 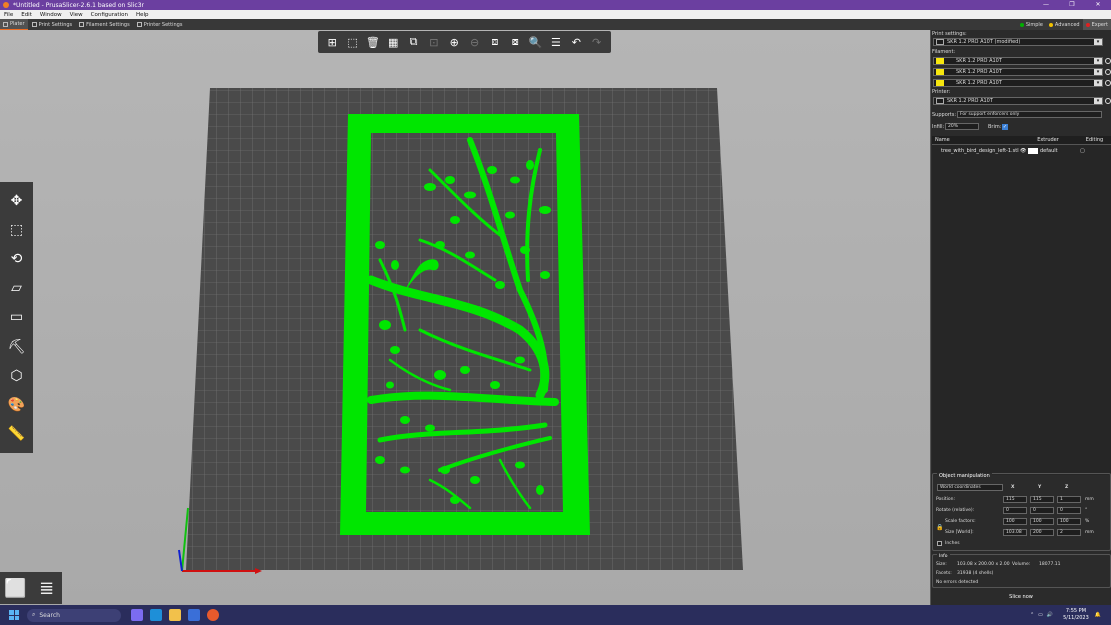 What do you see at coordinates (26, 15) in the screenshot?
I see `menu-edit: Edit` at bounding box center [26, 15].